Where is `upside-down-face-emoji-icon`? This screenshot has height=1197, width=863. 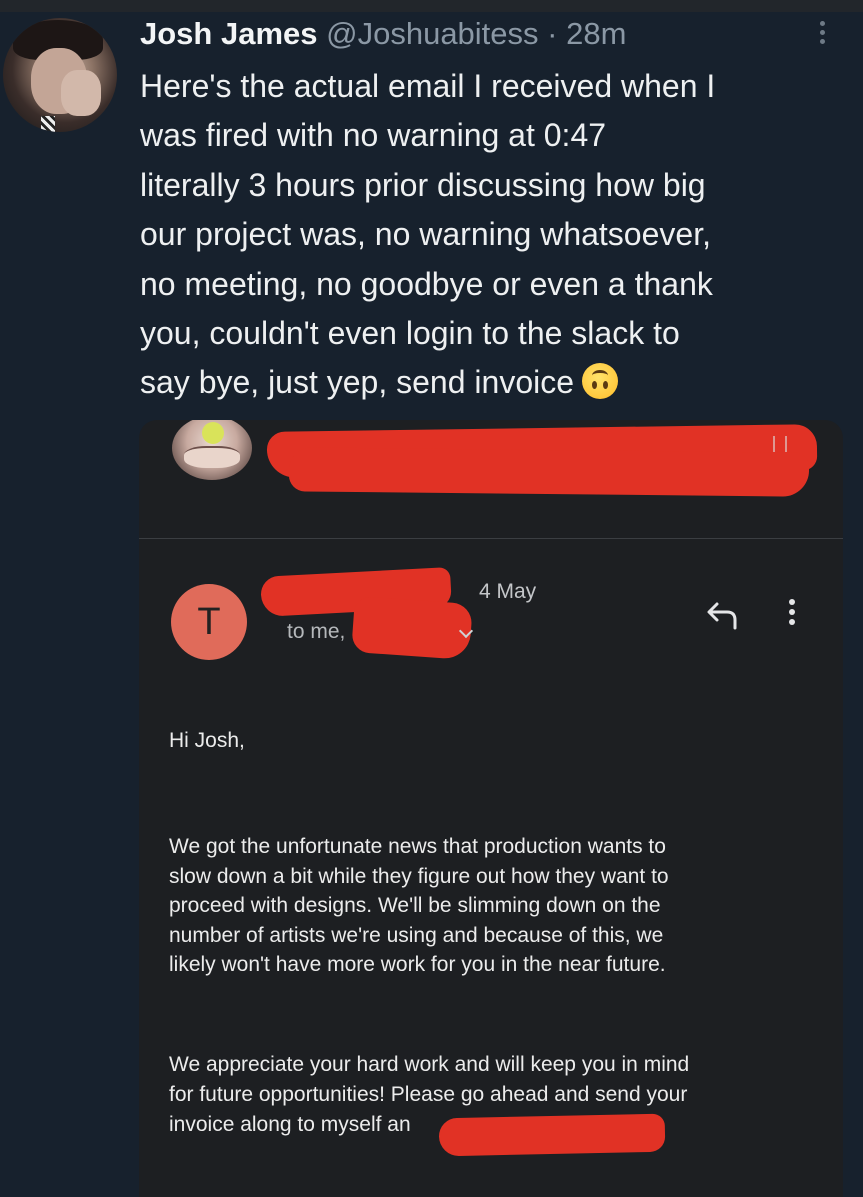 upside-down-face-emoji-icon is located at coordinates (600, 381).